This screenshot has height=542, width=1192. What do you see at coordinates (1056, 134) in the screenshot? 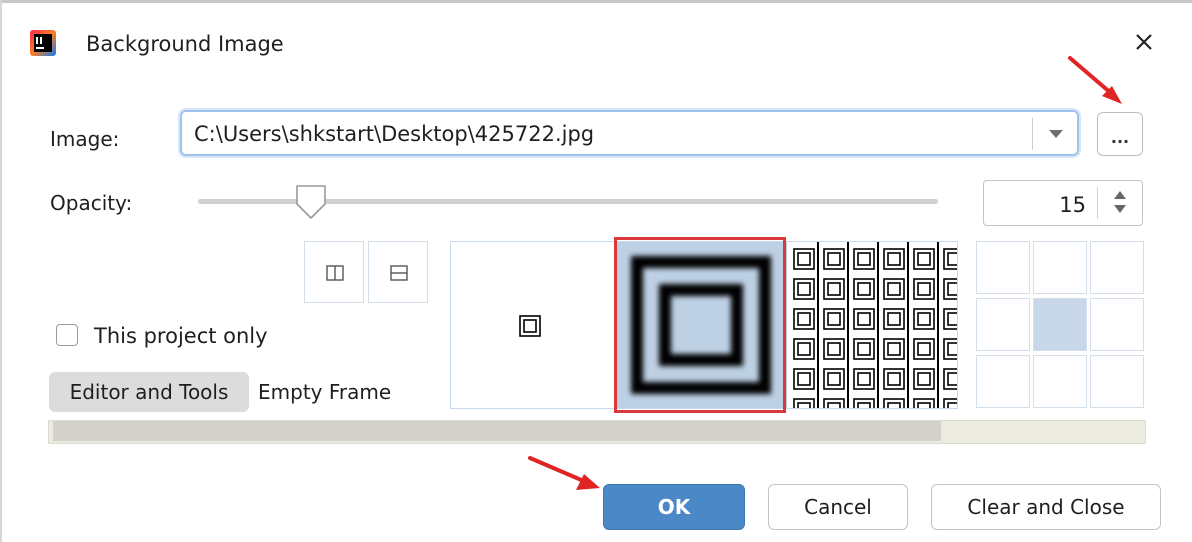
I see `chevron-down-icon` at bounding box center [1056, 134].